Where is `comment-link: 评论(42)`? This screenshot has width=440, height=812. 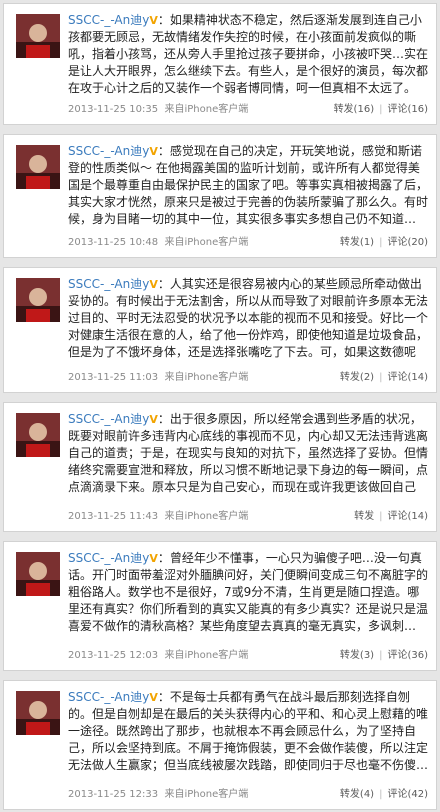 comment-link: 评论(42) is located at coordinates (407, 794).